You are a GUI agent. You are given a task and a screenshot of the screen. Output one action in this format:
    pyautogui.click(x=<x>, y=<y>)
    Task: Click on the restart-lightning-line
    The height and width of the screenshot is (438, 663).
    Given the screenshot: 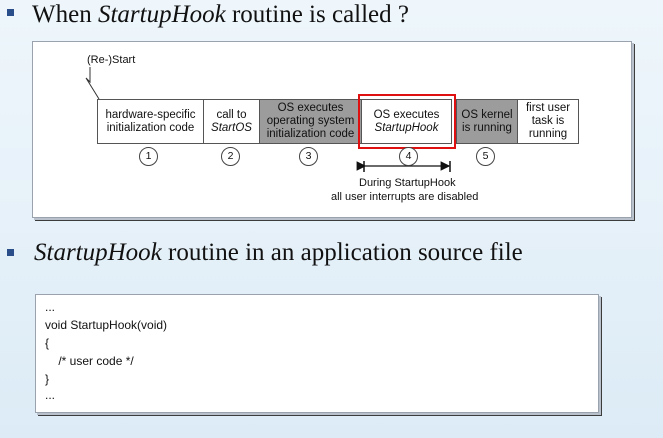 What is the action you would take?
    pyautogui.click(x=92, y=83)
    